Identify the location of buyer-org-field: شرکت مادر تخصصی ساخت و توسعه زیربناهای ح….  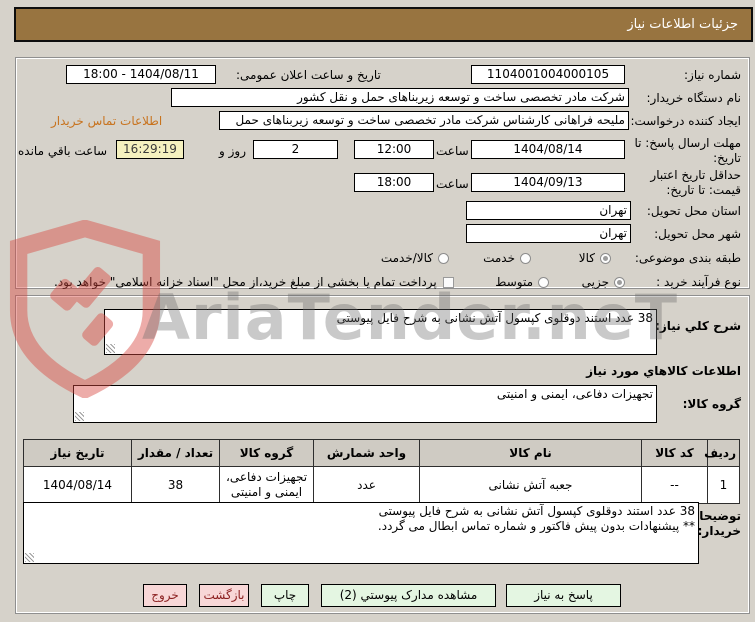
(400, 97).